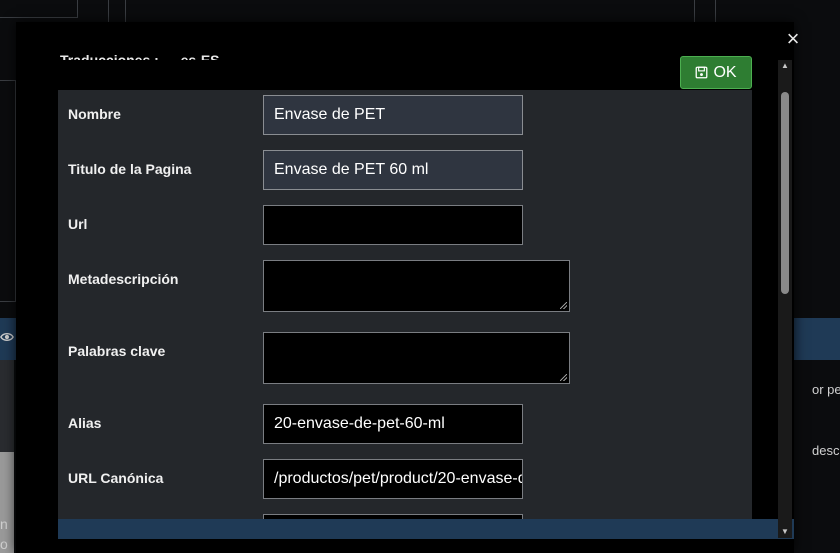 The width and height of the screenshot is (840, 553). I want to click on field-label: Alias, so click(85, 423).